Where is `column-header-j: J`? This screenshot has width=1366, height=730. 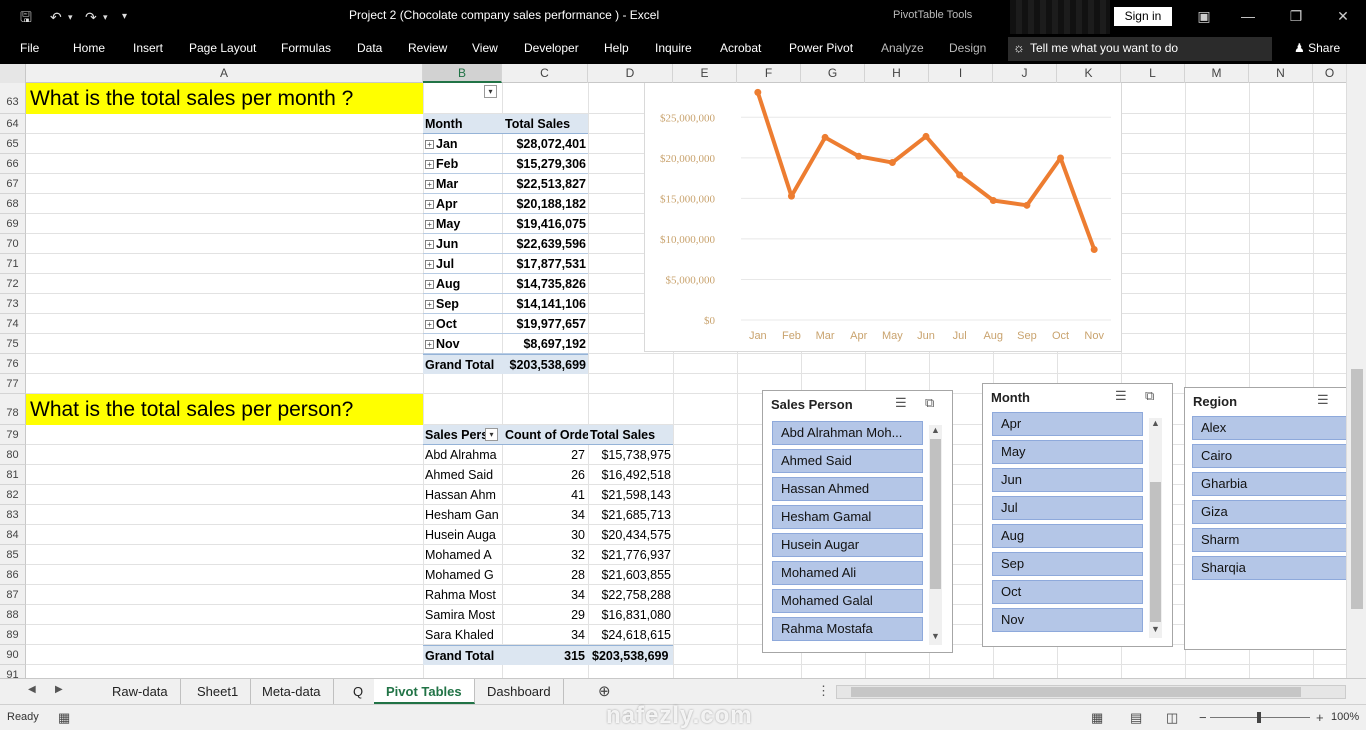
column-header-j: J is located at coordinates (1025, 73).